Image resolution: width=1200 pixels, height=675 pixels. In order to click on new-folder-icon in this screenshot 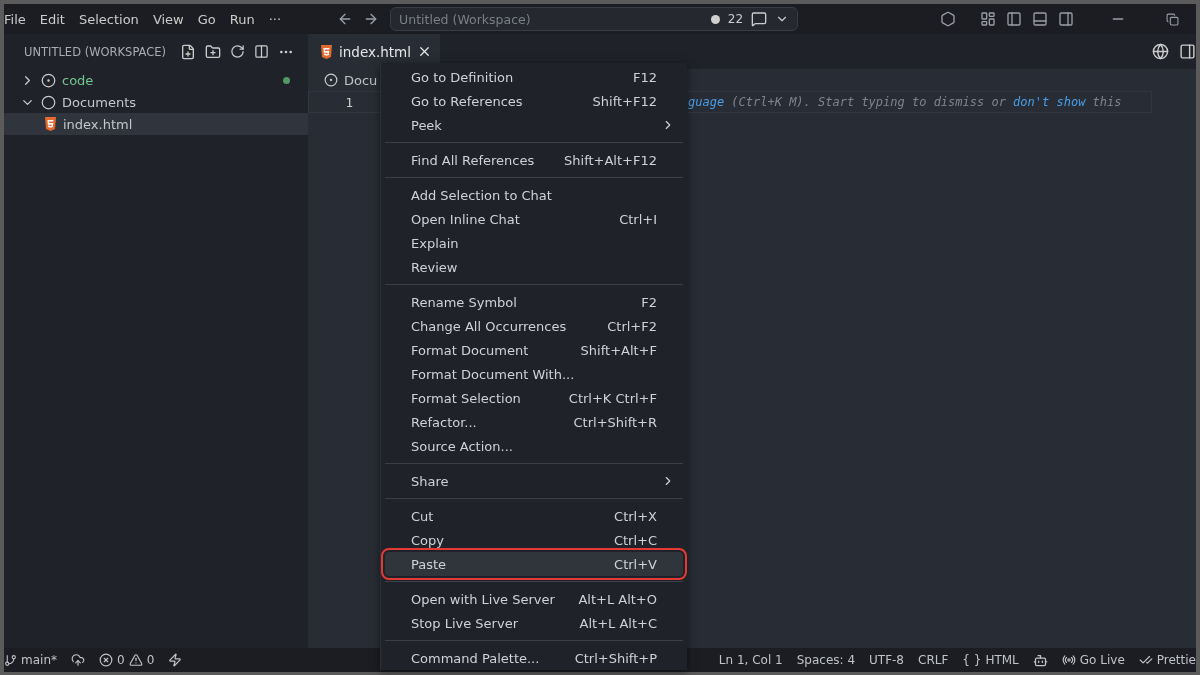, I will do `click(213, 51)`.